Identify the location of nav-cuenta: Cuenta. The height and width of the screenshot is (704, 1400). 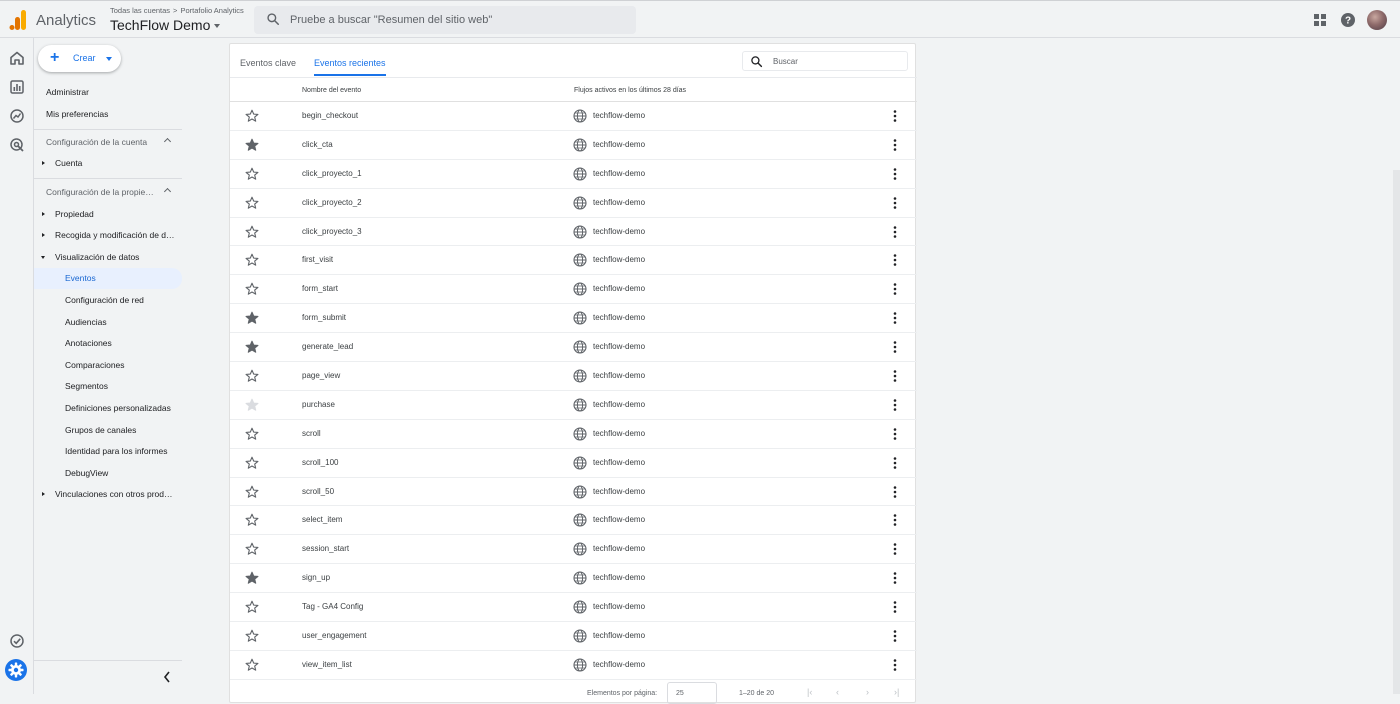
(108, 163).